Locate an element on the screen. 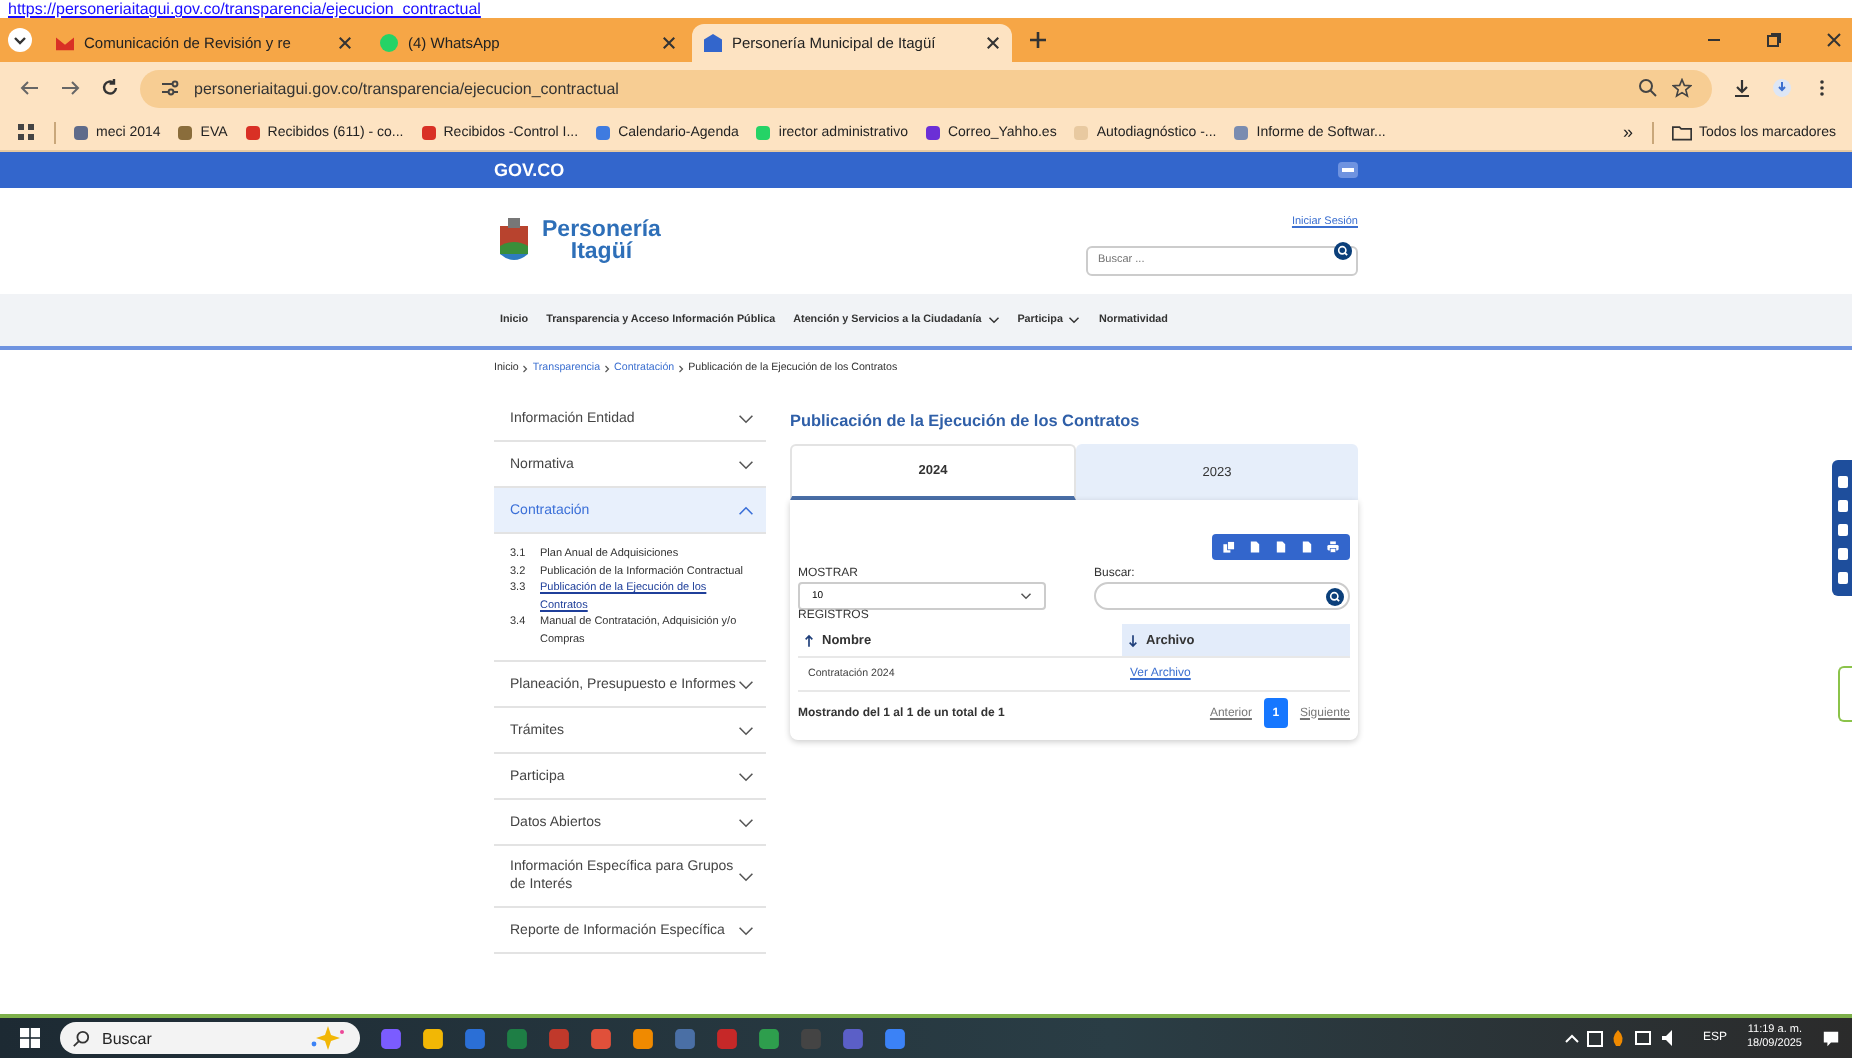 Image resolution: width=1852 pixels, height=1058 pixels. section-title: Publicación de la Ejecución de los Contratos is located at coordinates (966, 421).